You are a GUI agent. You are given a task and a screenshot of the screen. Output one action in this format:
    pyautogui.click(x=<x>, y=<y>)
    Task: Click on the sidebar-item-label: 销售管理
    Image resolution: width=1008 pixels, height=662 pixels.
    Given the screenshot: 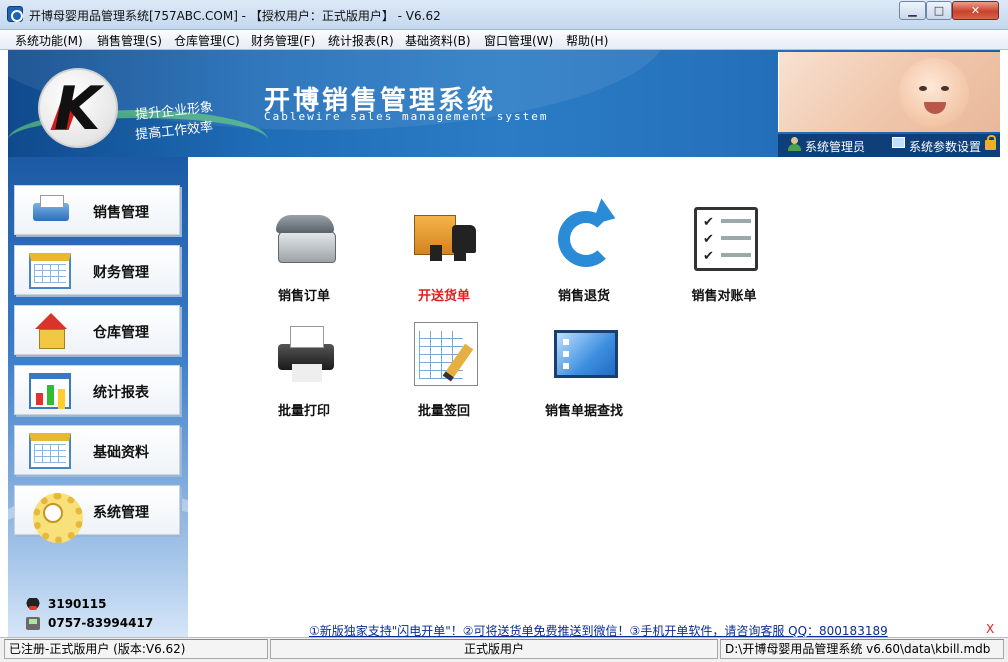 What is the action you would take?
    pyautogui.click(x=121, y=213)
    